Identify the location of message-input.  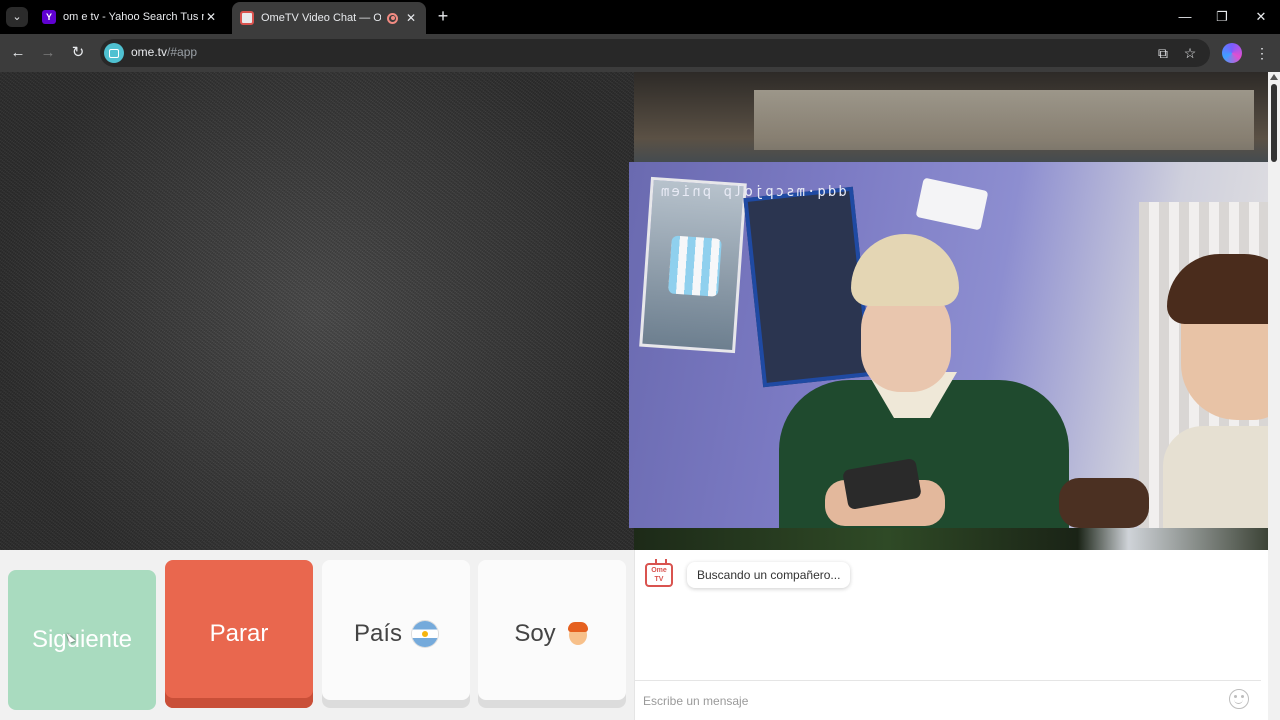
(923, 701).